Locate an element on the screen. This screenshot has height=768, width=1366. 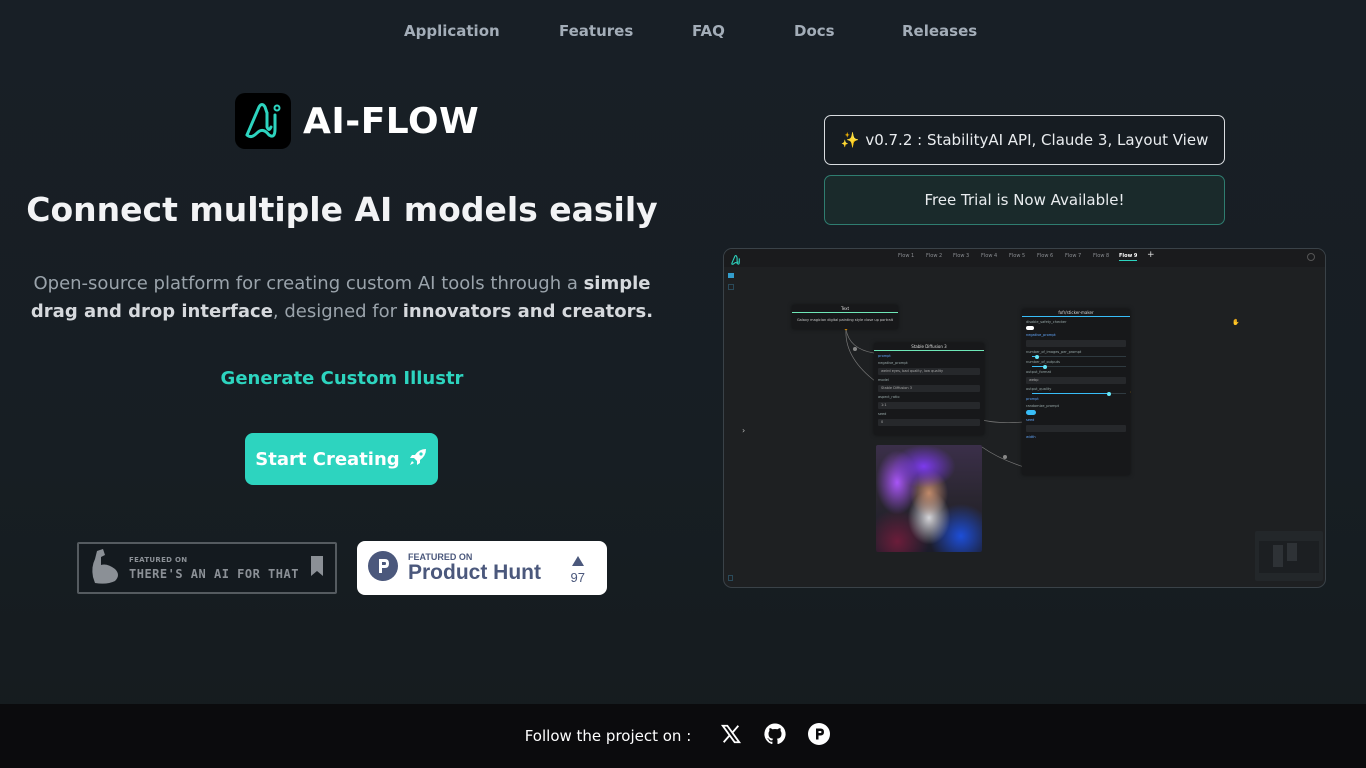
sd-field-label: seed is located at coordinates (882, 414).